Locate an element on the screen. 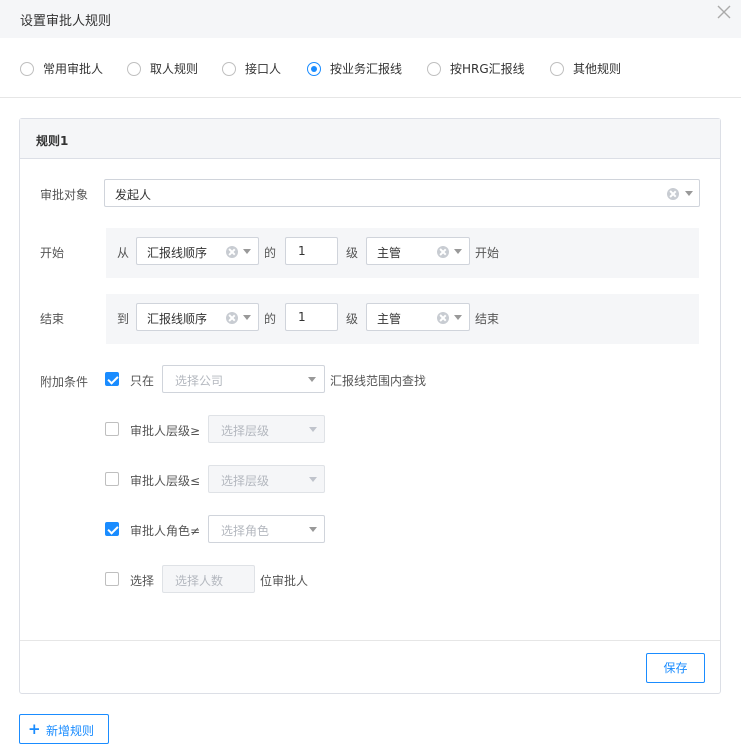 This screenshot has width=741, height=755. level-ge-label: 审批人层级≥ is located at coordinates (165, 431).